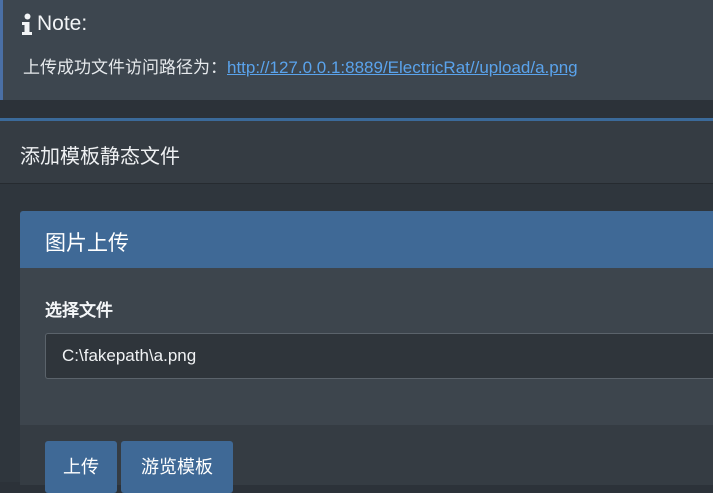  Describe the element at coordinates (177, 467) in the screenshot. I see `browse-templates-button: 游览模板` at that location.